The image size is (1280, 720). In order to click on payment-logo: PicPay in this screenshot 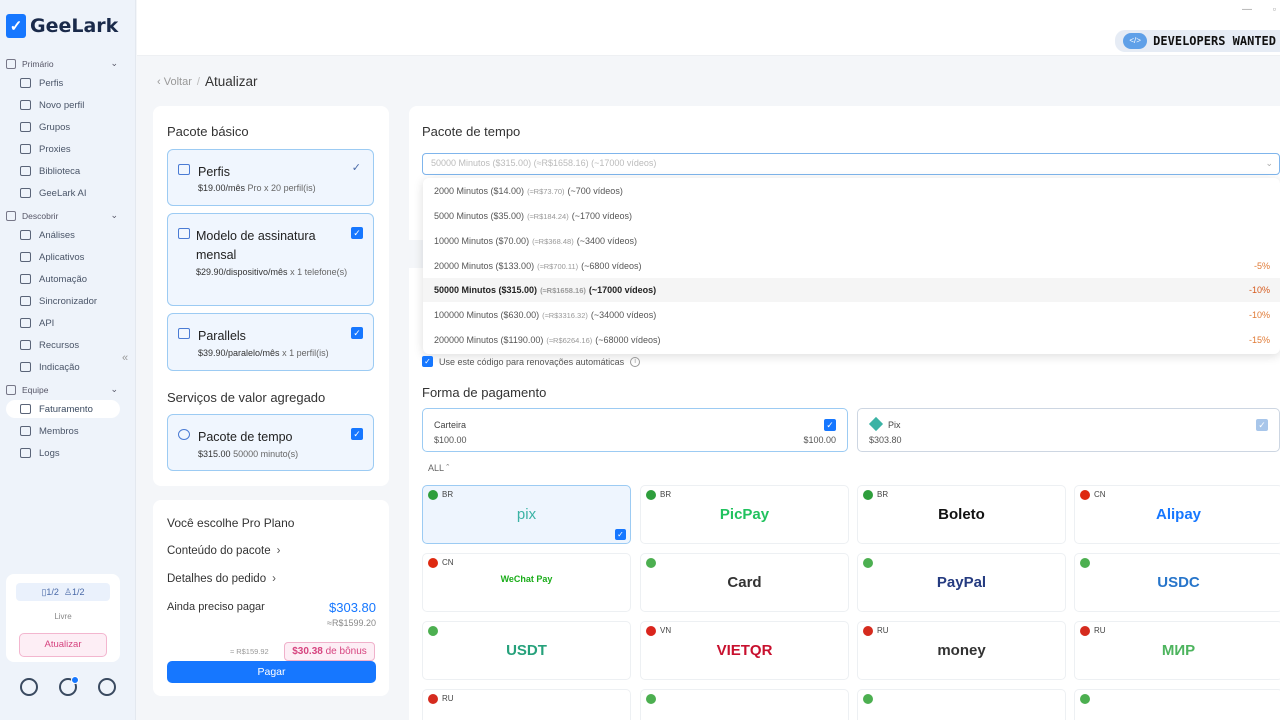, I will do `click(744, 514)`.